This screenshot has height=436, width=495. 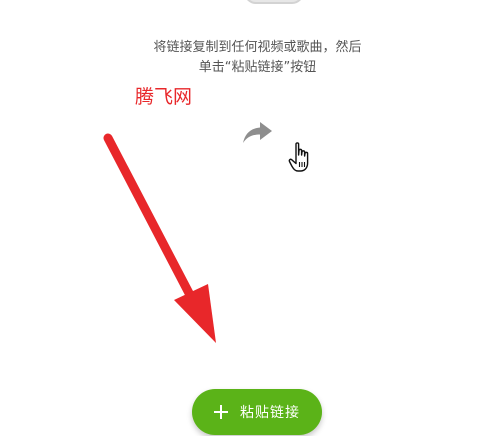 I want to click on hand-pointer-icon, so click(x=298, y=157).